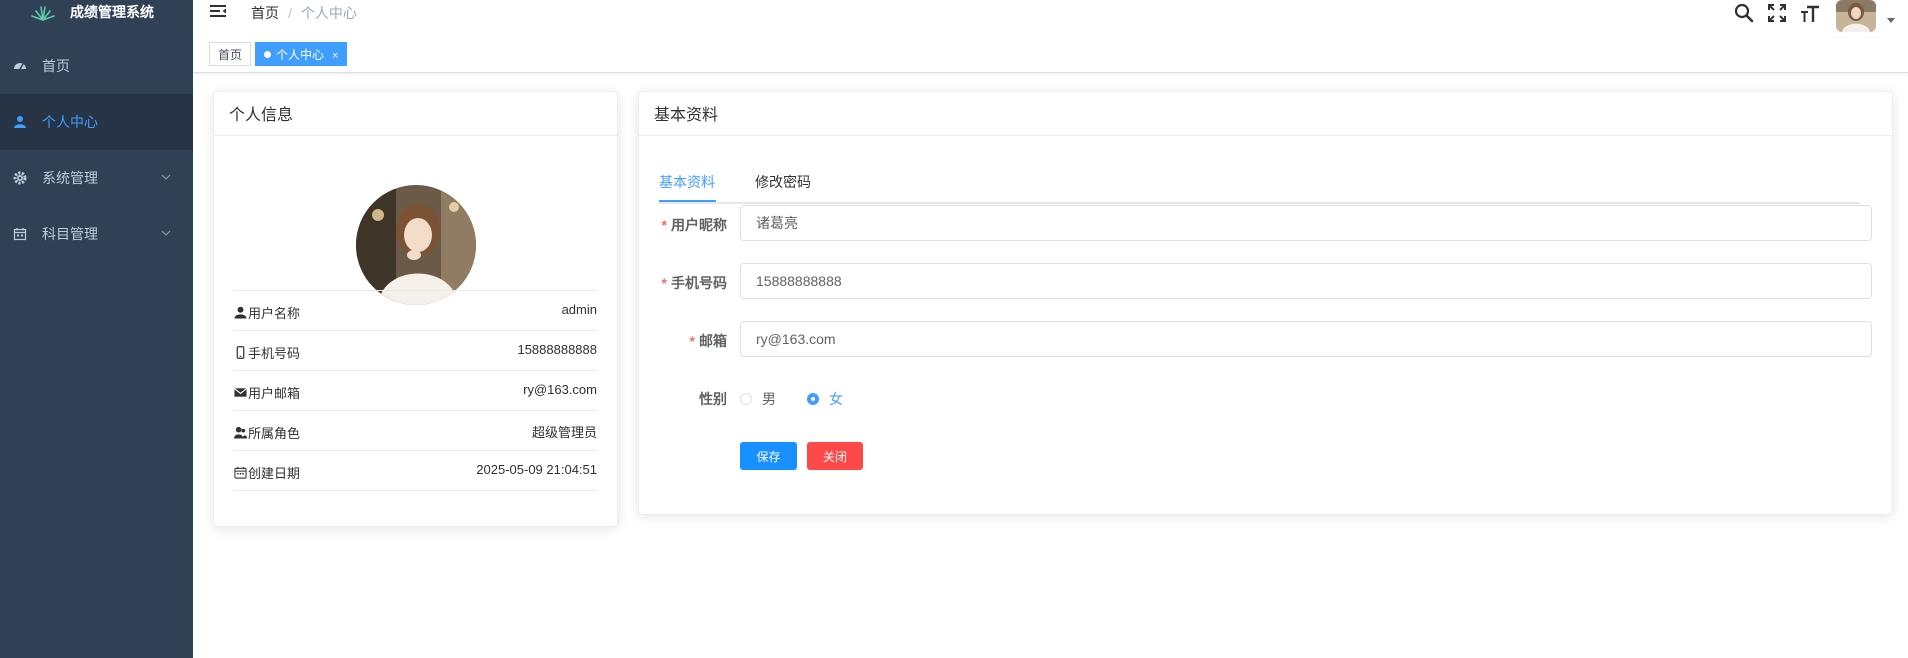 The height and width of the screenshot is (658, 1908). Describe the element at coordinates (112, 12) in the screenshot. I see `app-title: 成绩管理系统` at that location.